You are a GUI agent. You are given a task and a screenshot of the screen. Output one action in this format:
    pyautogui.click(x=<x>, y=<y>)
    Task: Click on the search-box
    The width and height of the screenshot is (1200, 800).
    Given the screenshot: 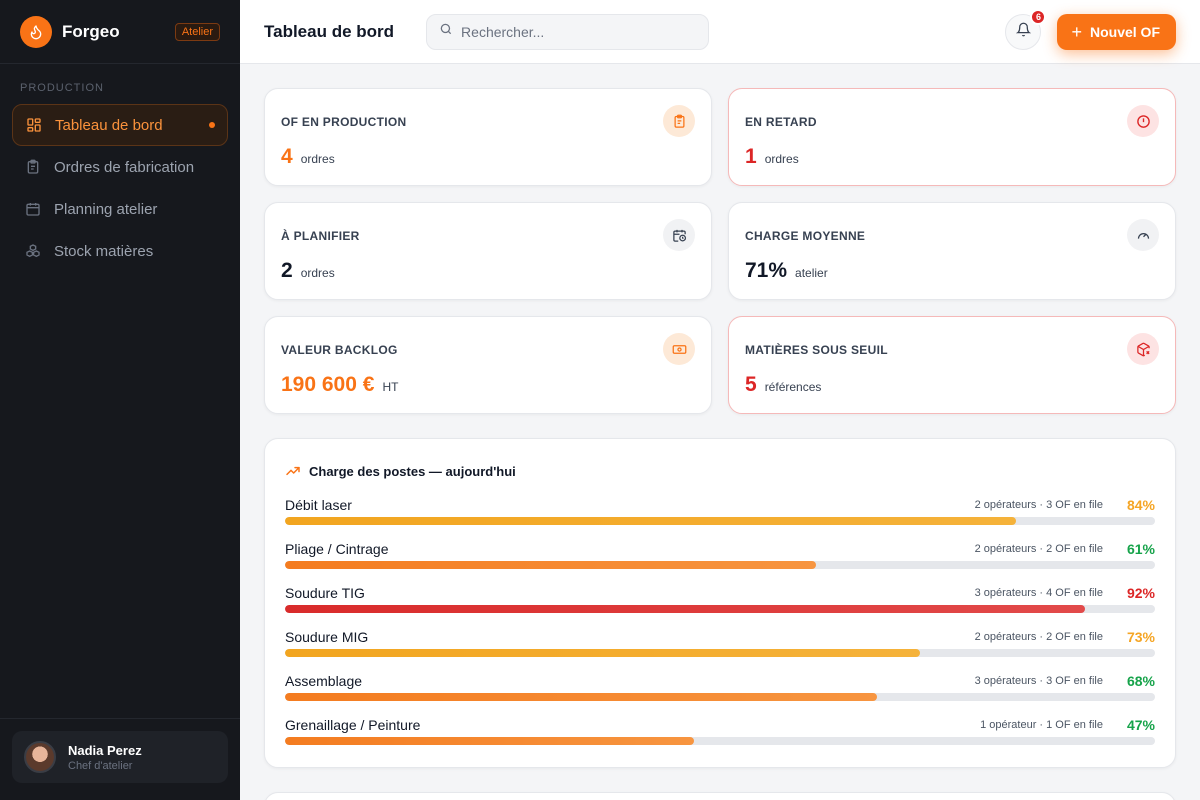 What is the action you would take?
    pyautogui.click(x=568, y=31)
    